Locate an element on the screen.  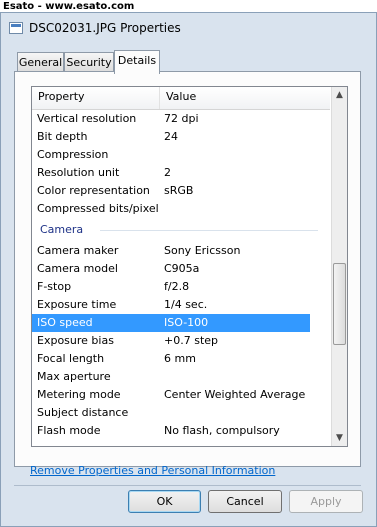
property-row: Focal length 6 mm is located at coordinates (181, 359).